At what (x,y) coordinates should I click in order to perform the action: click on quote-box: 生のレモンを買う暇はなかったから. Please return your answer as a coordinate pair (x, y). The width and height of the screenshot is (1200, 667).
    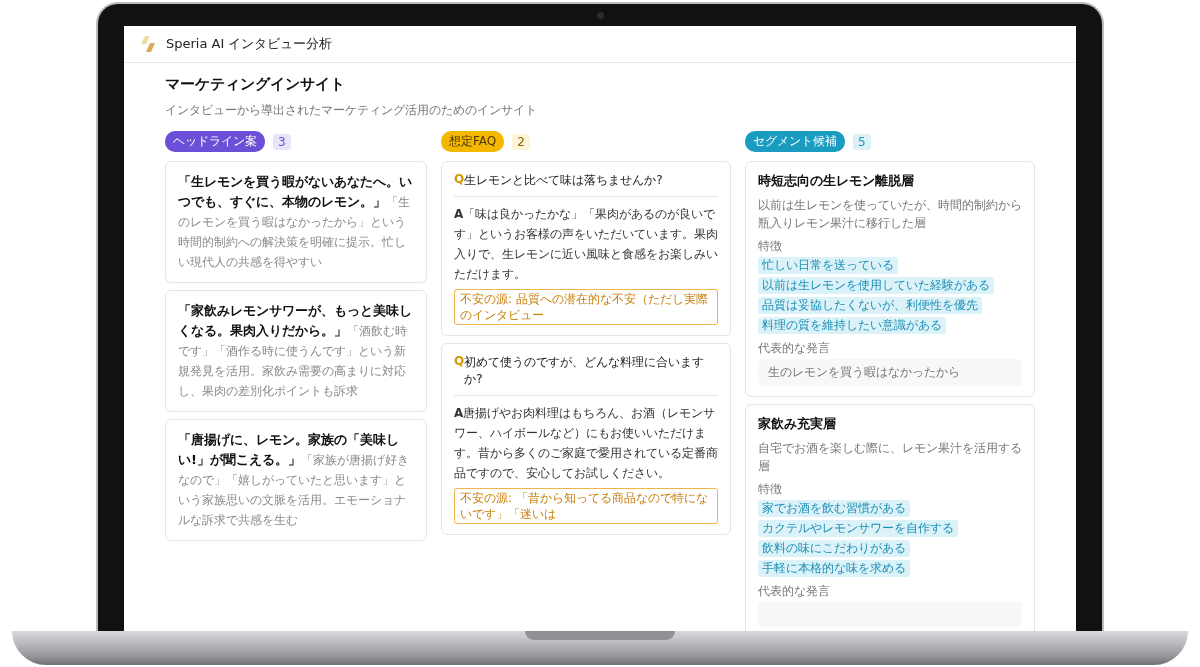
    Looking at the image, I should click on (890, 372).